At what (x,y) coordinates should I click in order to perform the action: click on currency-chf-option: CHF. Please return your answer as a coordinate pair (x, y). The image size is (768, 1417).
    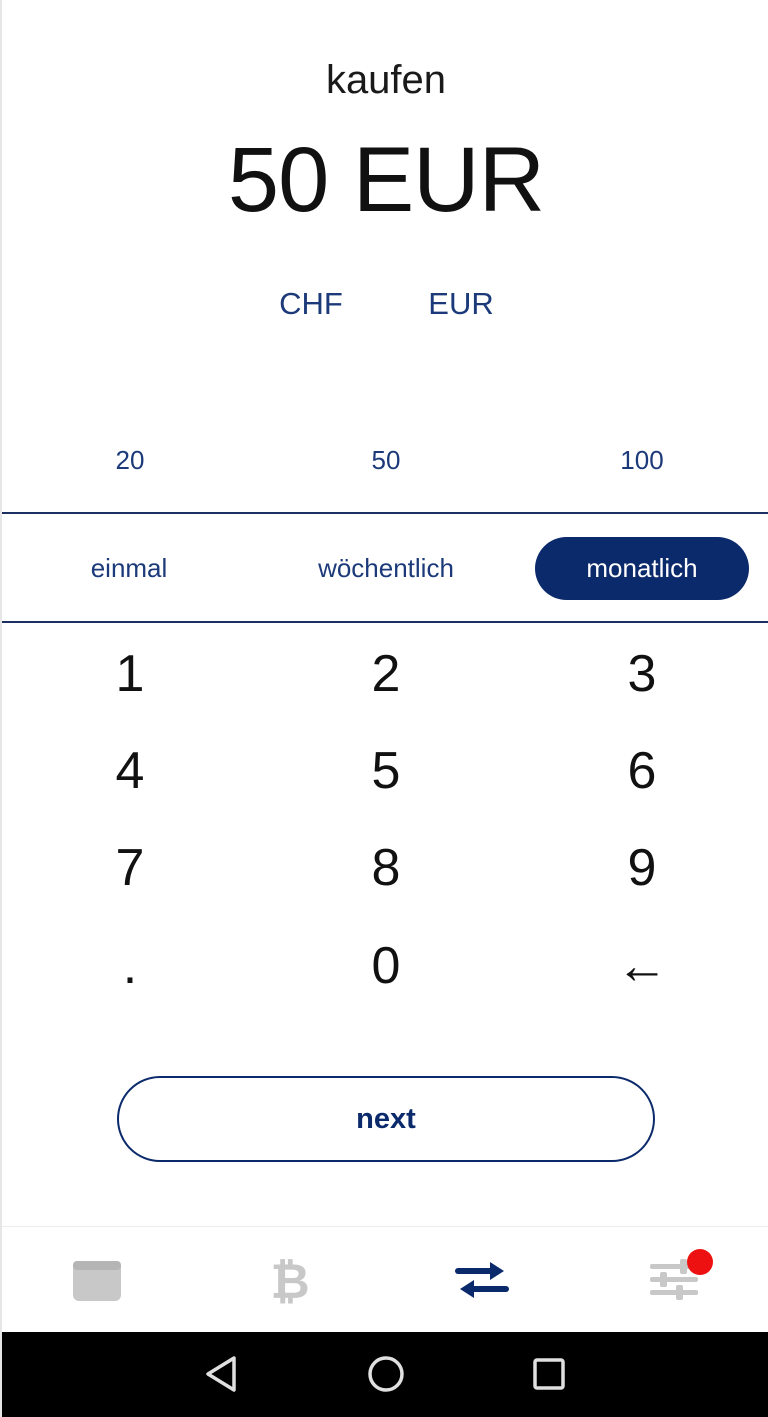
    Looking at the image, I should click on (311, 304).